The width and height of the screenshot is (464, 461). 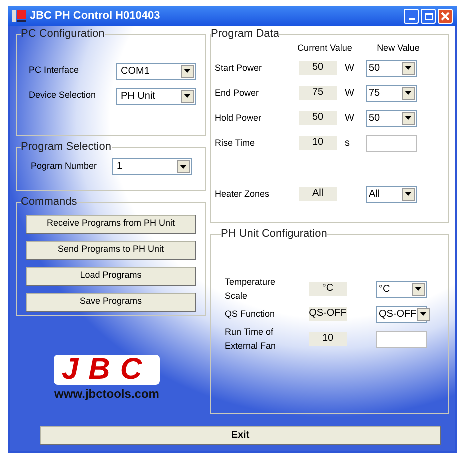 What do you see at coordinates (401, 289) in the screenshot?
I see `dropdown: °C` at bounding box center [401, 289].